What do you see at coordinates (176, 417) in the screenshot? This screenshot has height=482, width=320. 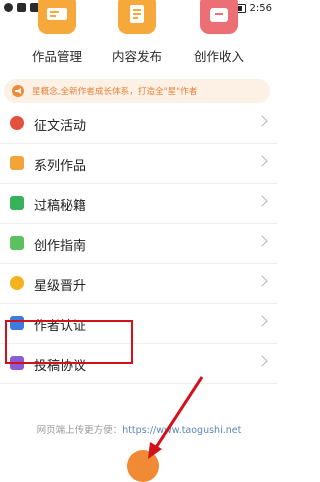 I see `annotation-arrow` at bounding box center [176, 417].